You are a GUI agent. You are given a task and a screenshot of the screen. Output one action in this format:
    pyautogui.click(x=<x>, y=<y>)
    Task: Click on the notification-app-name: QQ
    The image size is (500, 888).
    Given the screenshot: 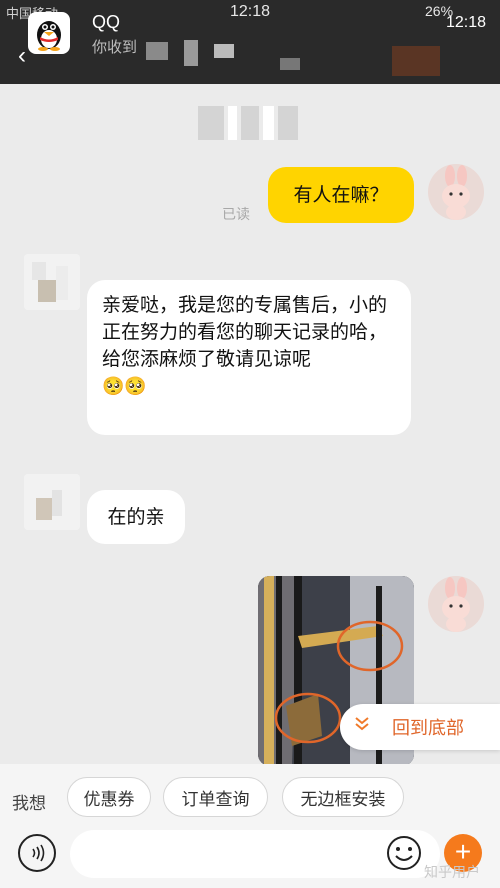 What is the action you would take?
    pyautogui.click(x=106, y=22)
    